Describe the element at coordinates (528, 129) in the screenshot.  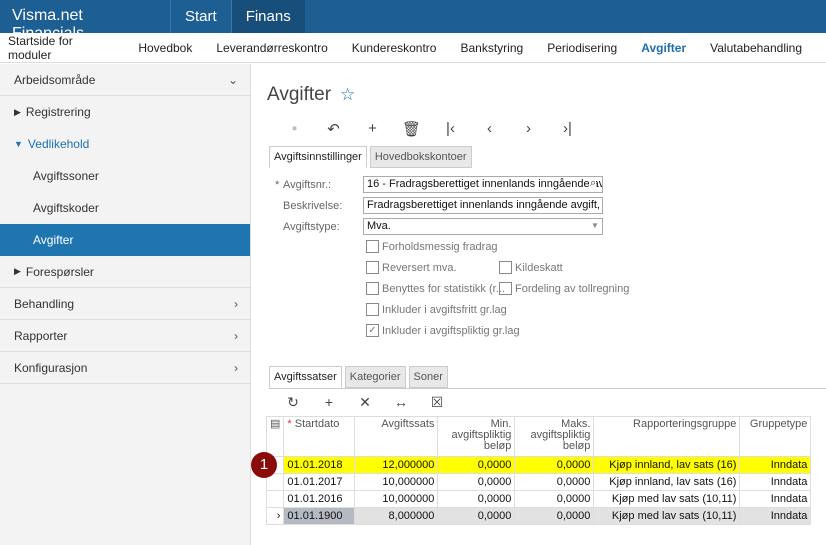
I see `next-icon: ›` at that location.